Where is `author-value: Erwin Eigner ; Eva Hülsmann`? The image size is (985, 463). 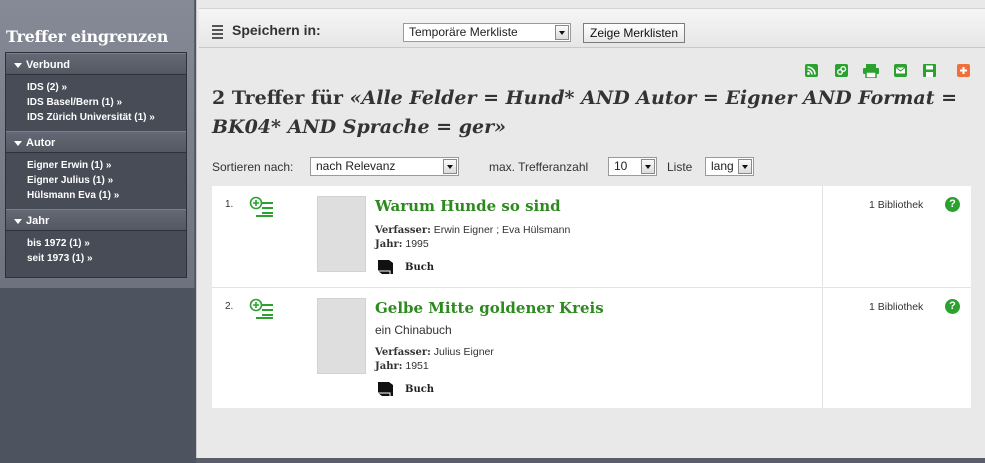
author-value: Erwin Eigner ; Eva Hülsmann is located at coordinates (502, 230).